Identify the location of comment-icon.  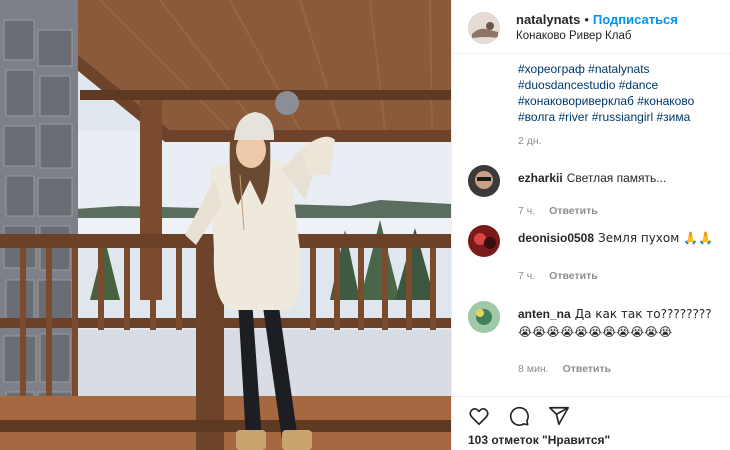
(519, 416).